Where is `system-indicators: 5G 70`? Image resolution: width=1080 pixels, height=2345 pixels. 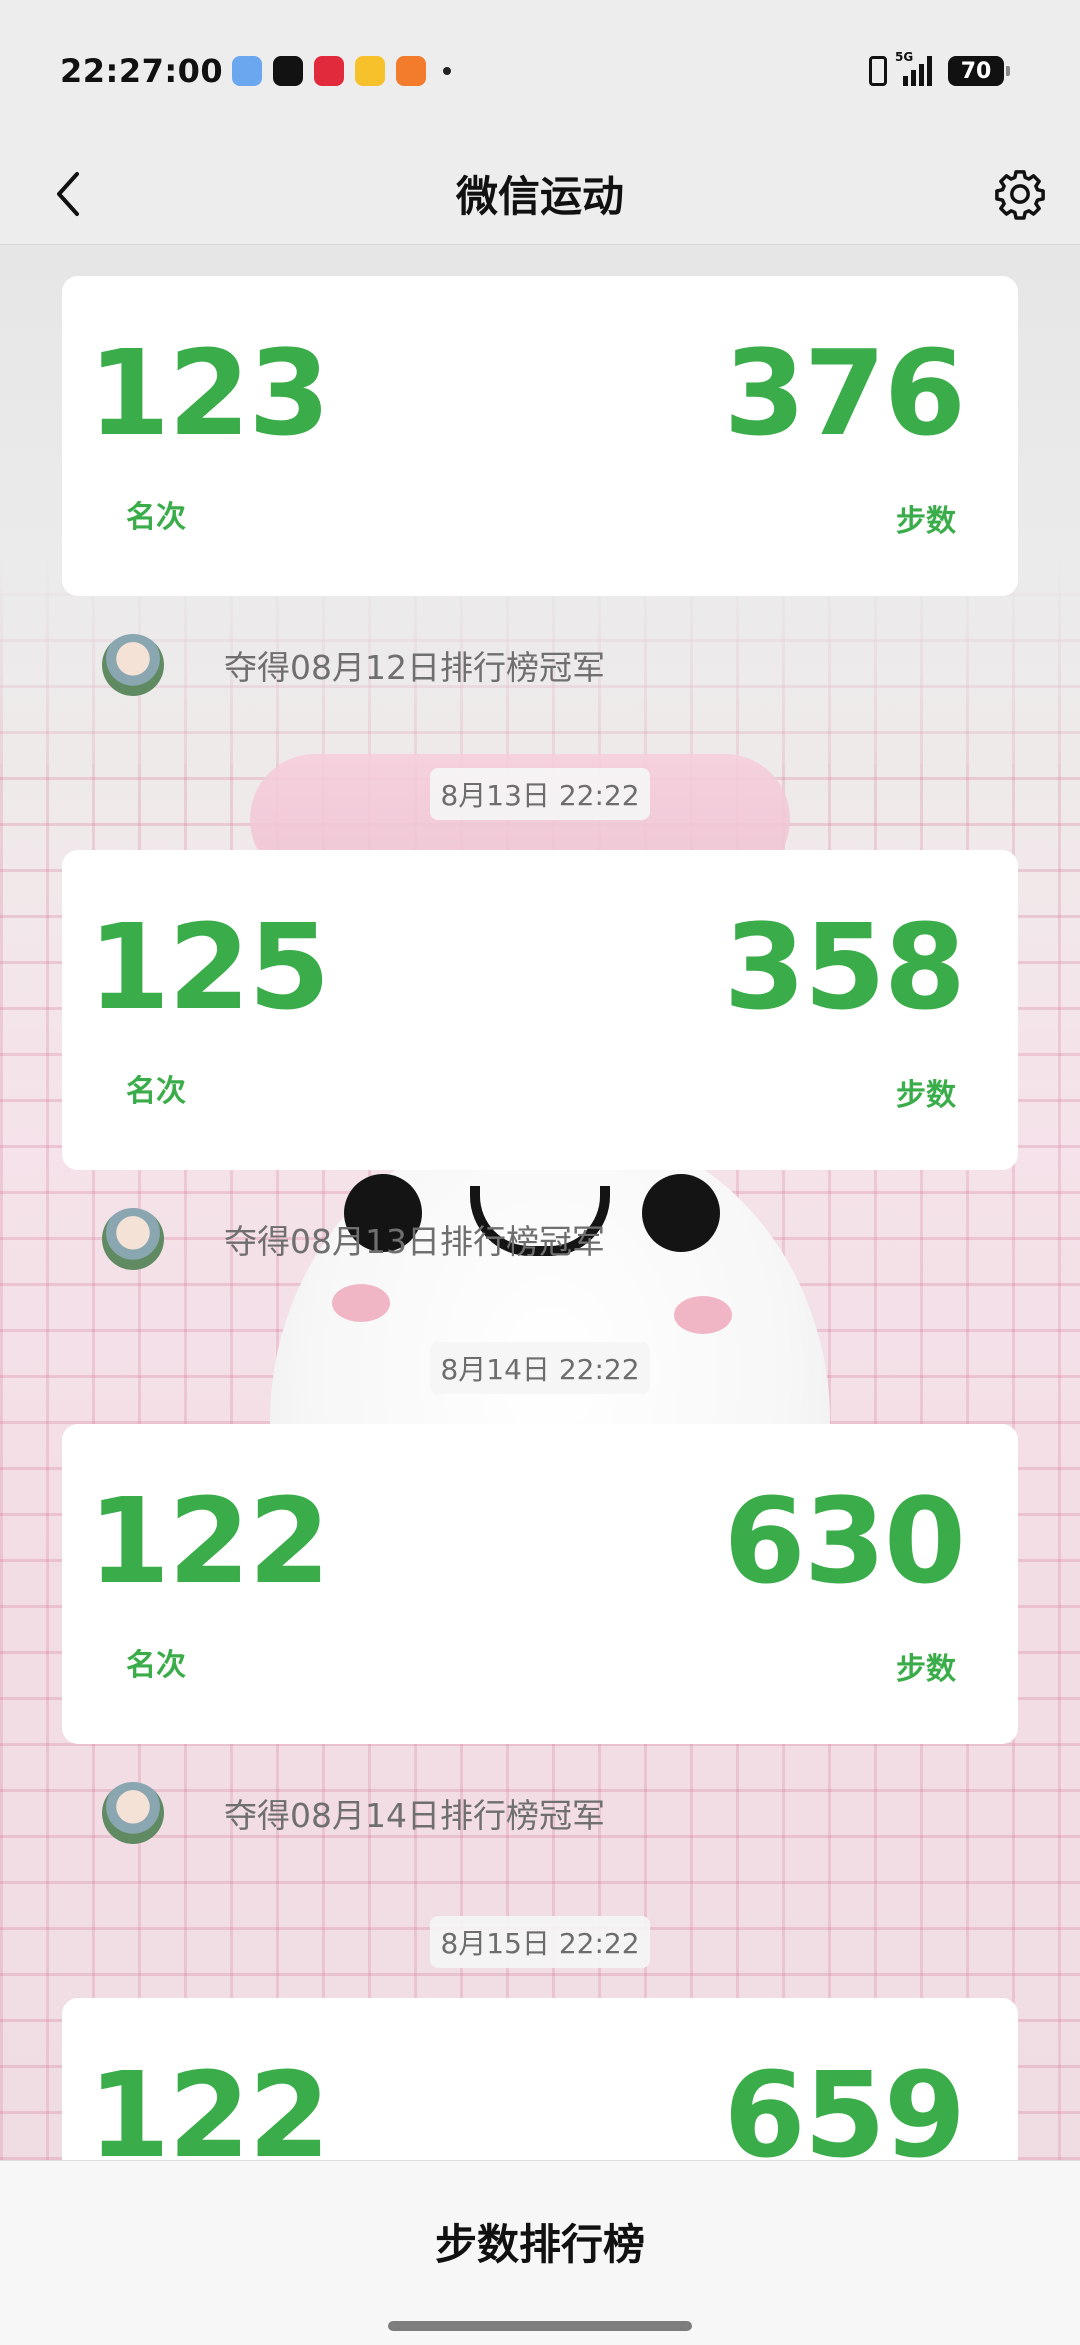 system-indicators: 5G 70 is located at coordinates (939, 68).